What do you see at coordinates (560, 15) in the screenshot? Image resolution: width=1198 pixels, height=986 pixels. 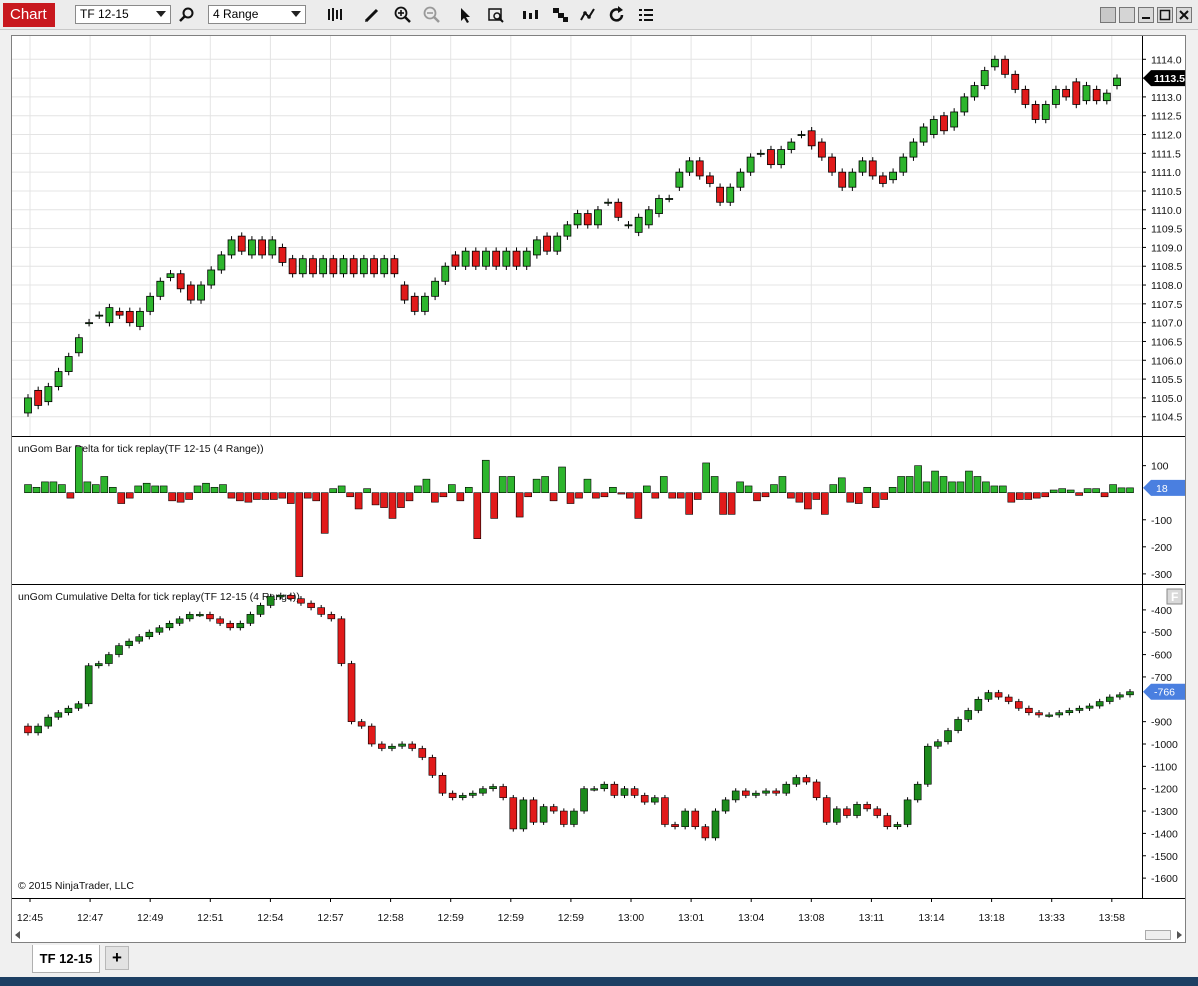 I see `indicators-icon` at bounding box center [560, 15].